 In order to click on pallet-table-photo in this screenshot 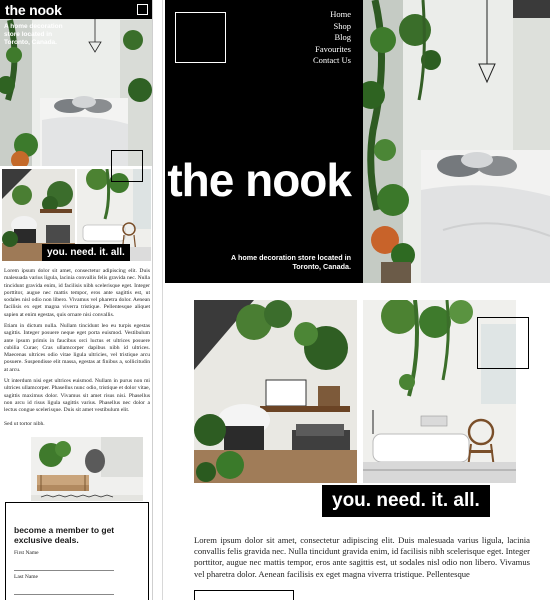, I will do `click(87, 469)`.